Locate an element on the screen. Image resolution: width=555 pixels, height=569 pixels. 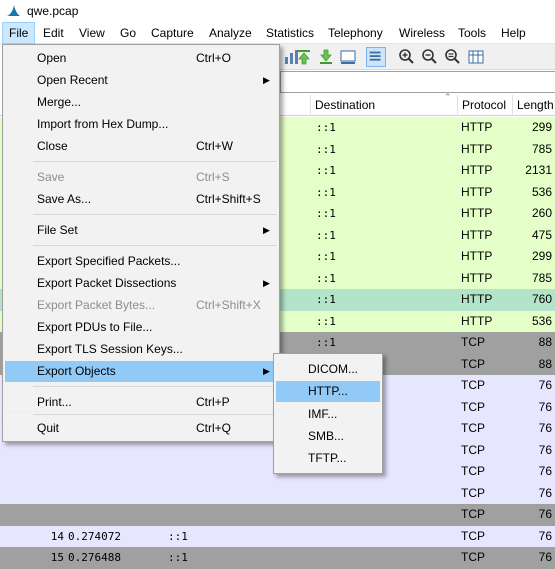
zoom-out-icon is located at coordinates (430, 57).